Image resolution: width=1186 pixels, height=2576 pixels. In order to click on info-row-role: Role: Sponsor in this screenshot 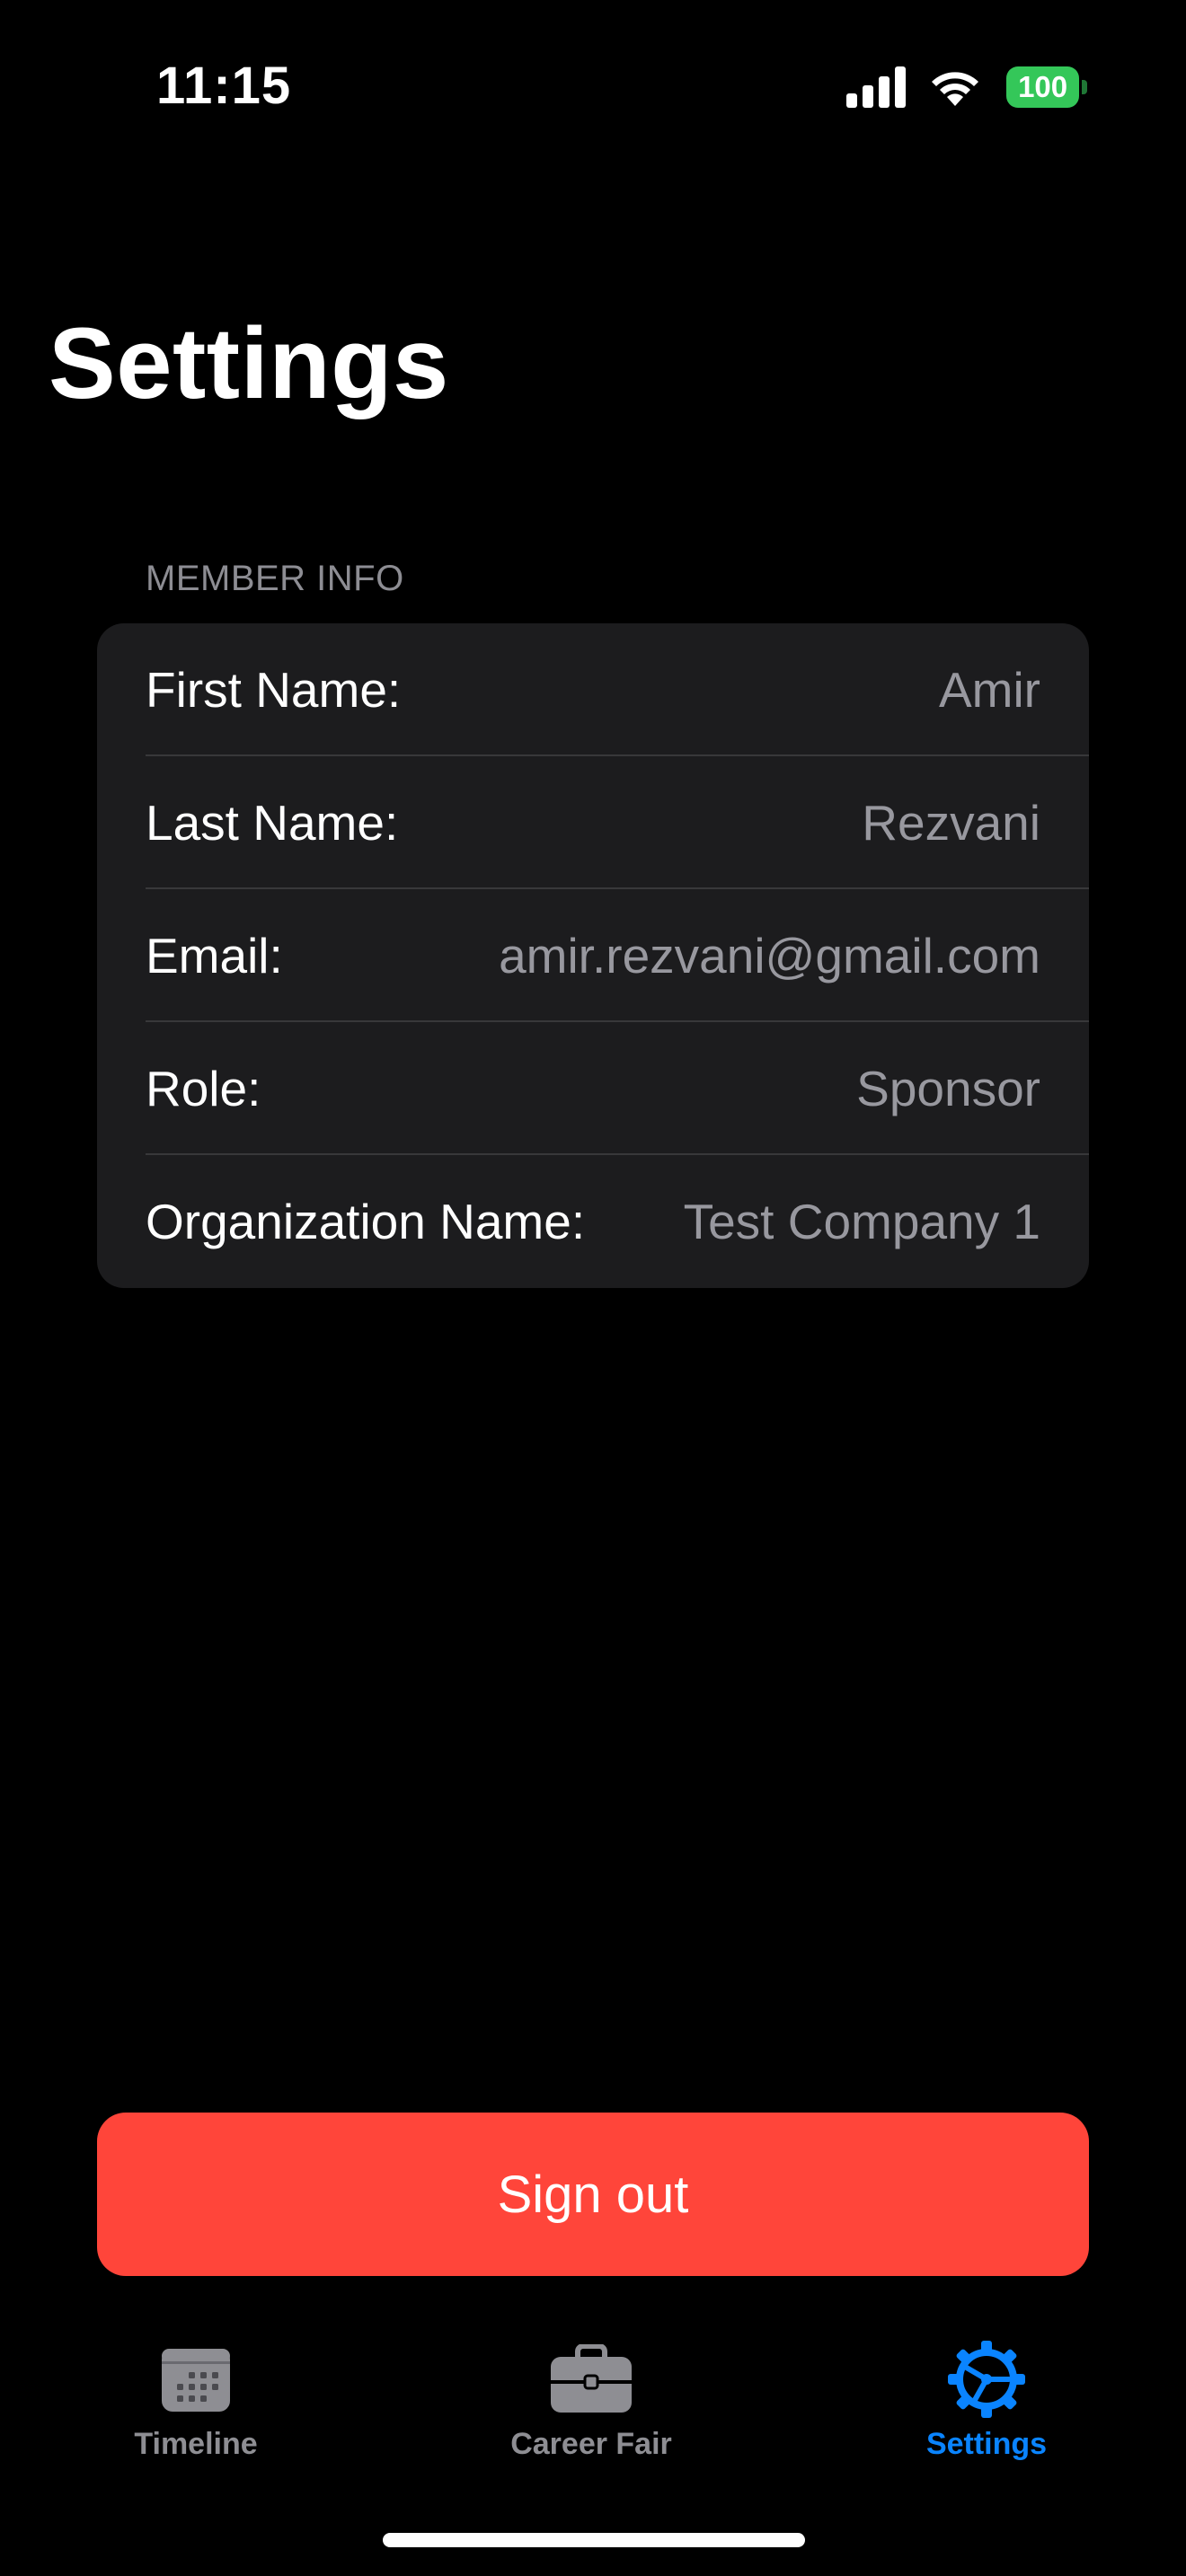, I will do `click(617, 1088)`.